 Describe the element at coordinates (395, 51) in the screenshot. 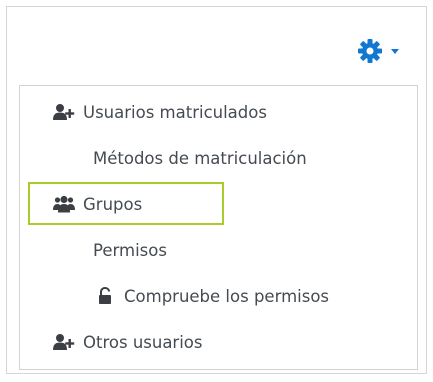

I see `chevron-down-icon` at that location.